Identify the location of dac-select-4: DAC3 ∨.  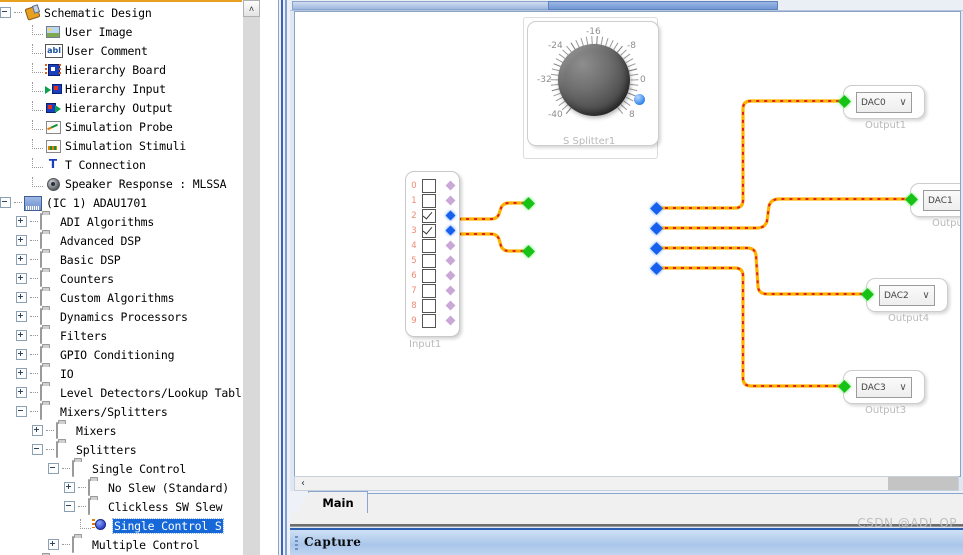
(884, 387).